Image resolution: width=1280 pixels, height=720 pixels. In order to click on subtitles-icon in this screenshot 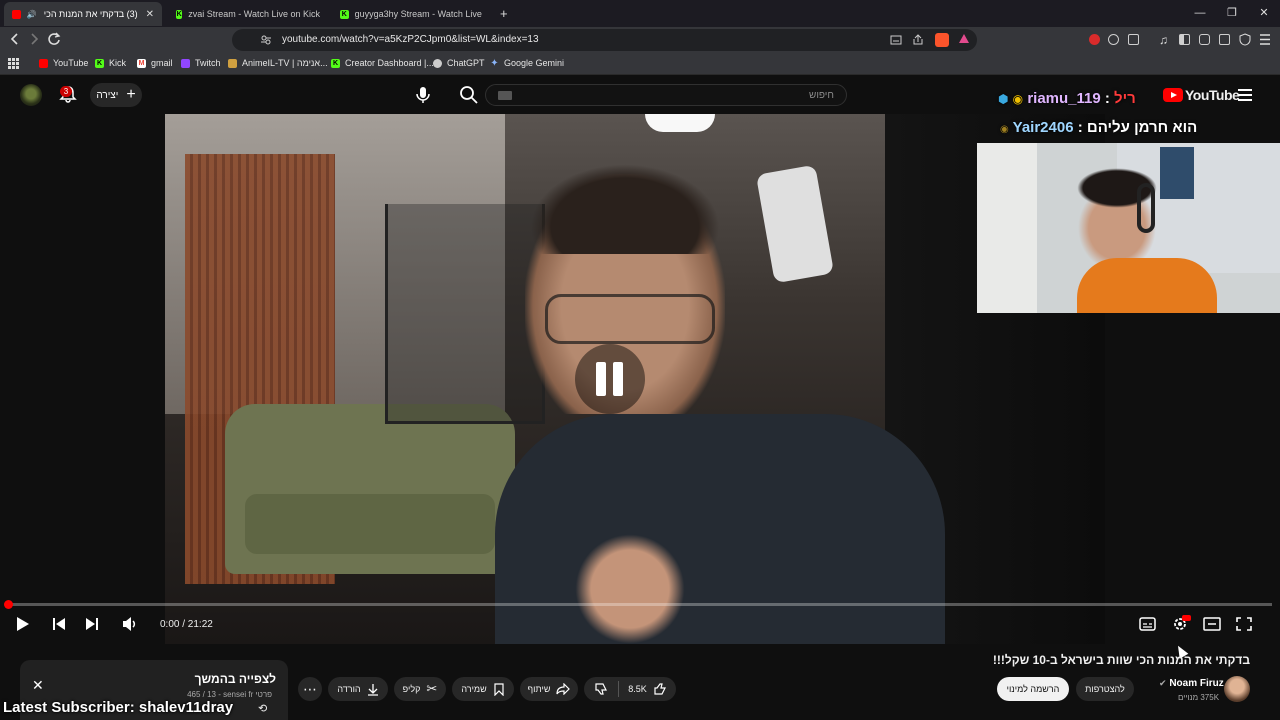, I will do `click(1148, 624)`.